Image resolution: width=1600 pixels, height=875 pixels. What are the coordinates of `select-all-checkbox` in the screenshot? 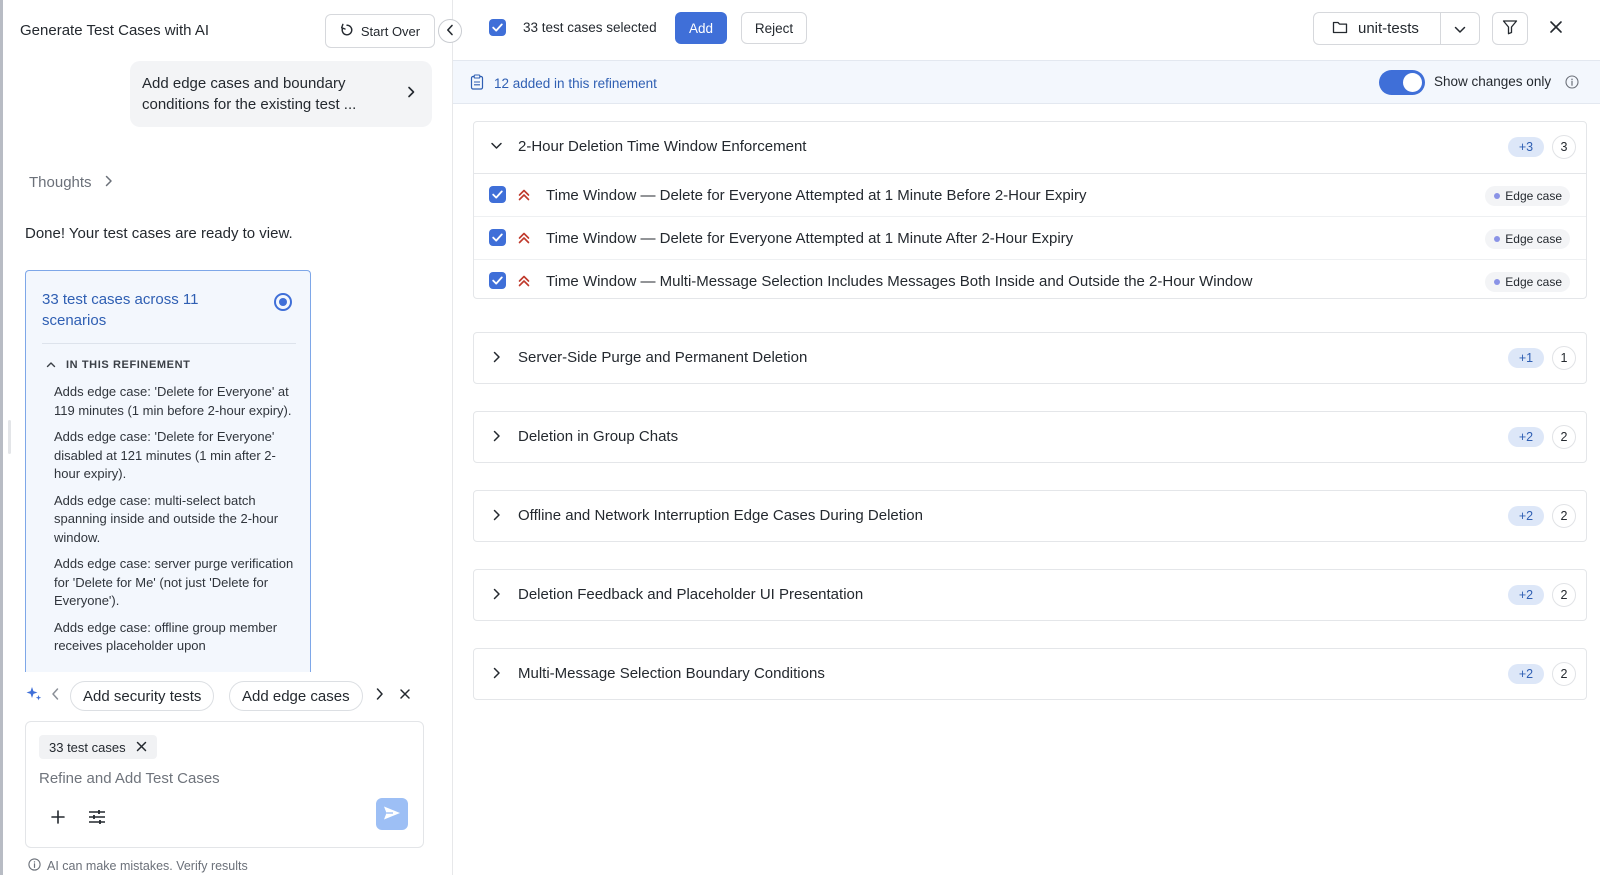 It's located at (497, 27).